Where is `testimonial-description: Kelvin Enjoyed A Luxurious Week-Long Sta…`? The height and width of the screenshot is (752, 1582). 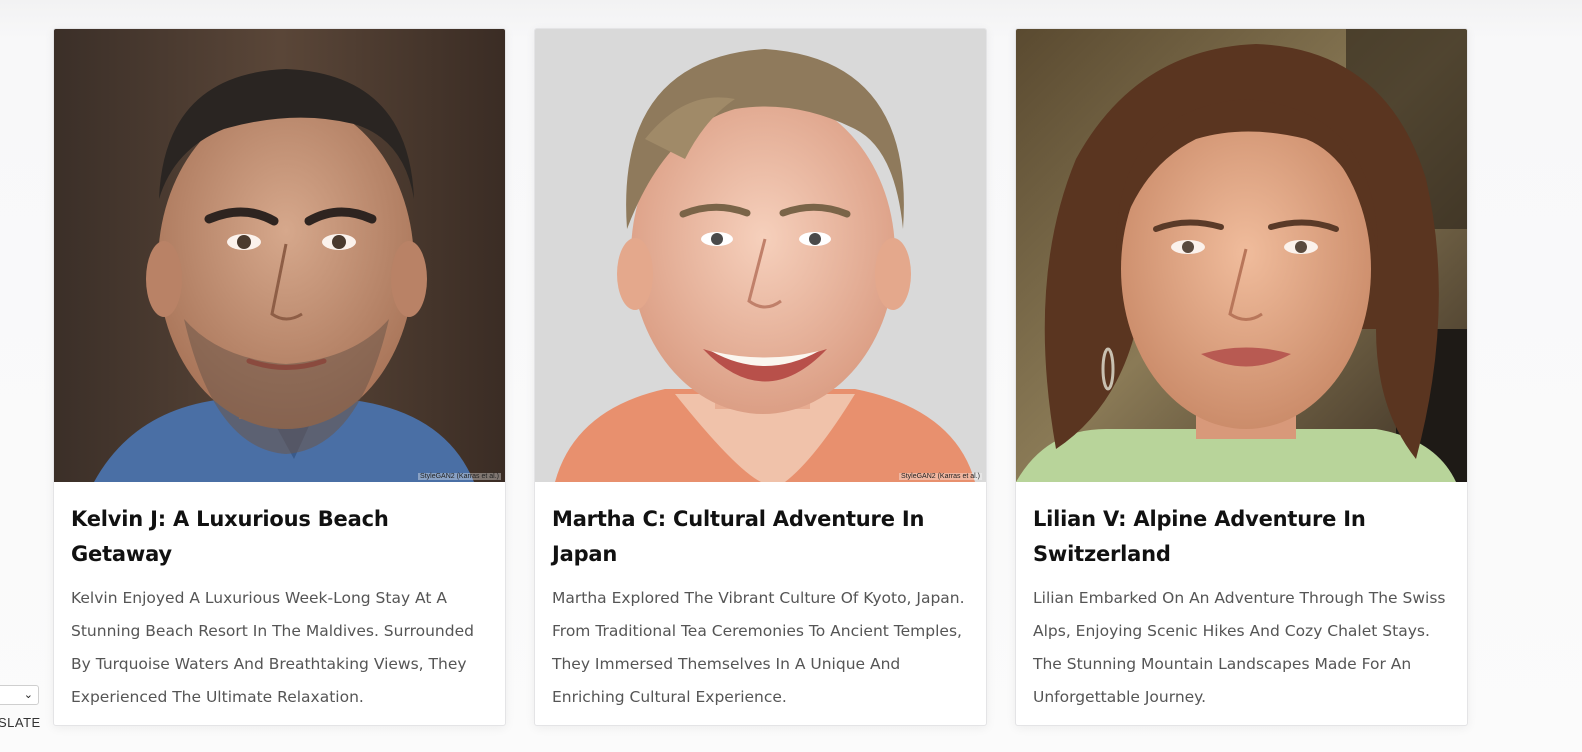
testimonial-description: Kelvin Enjoyed A Luxurious Week-Long Sta… is located at coordinates (272, 647).